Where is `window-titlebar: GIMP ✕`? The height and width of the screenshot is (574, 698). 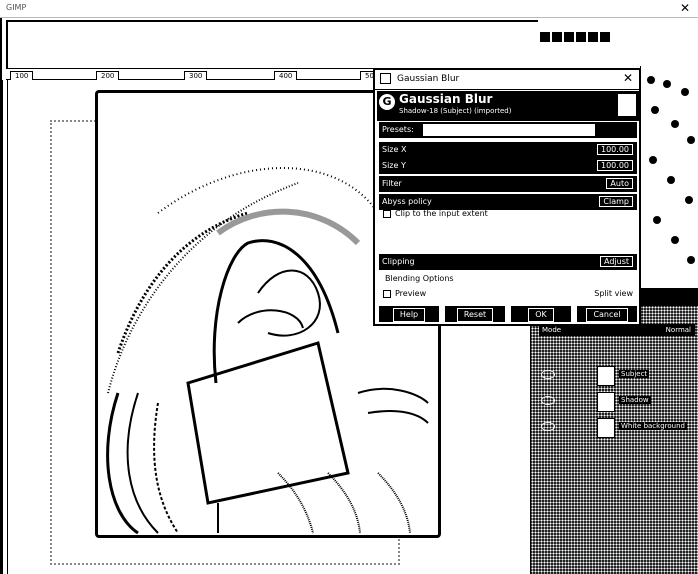
window-titlebar: GIMP ✕ is located at coordinates (349, 9).